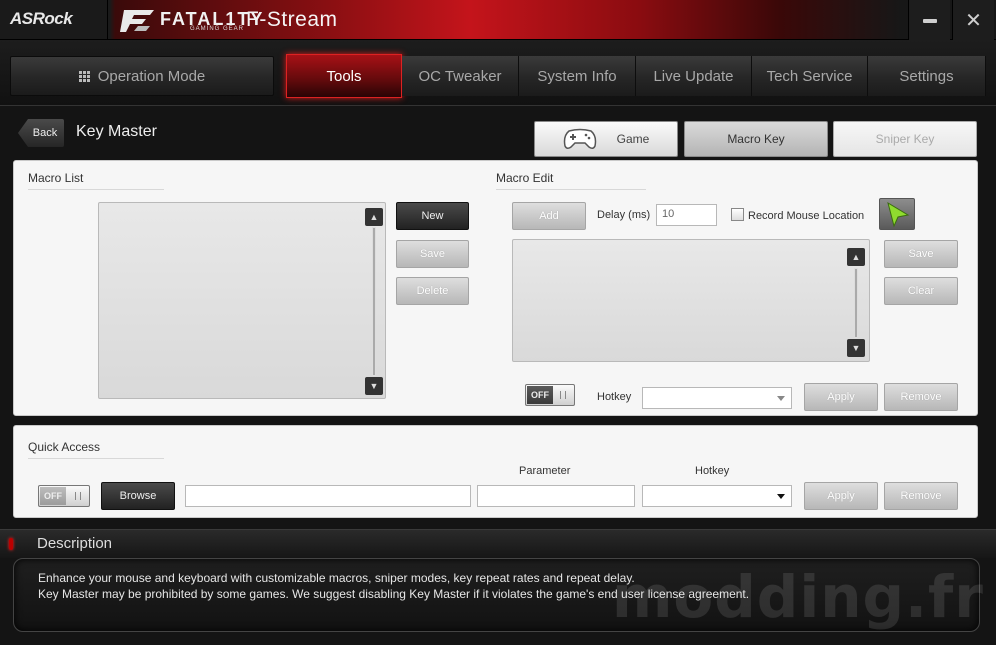 This screenshot has width=996, height=645. Describe the element at coordinates (756, 139) in the screenshot. I see `macro-key-mode-button: Macro Key` at that location.